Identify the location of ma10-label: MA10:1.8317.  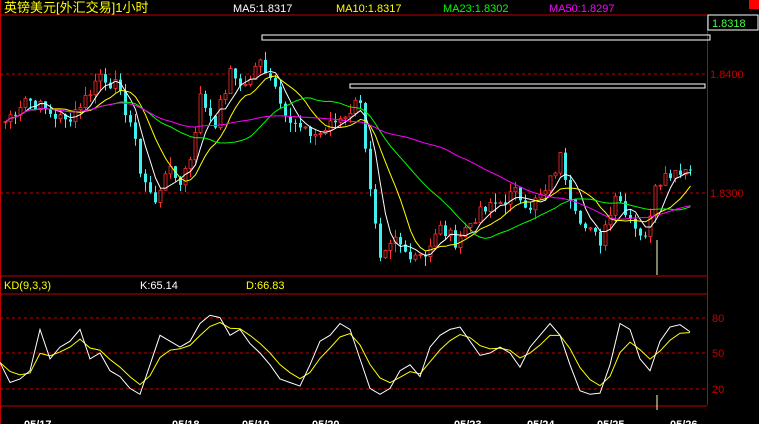
(368, 9).